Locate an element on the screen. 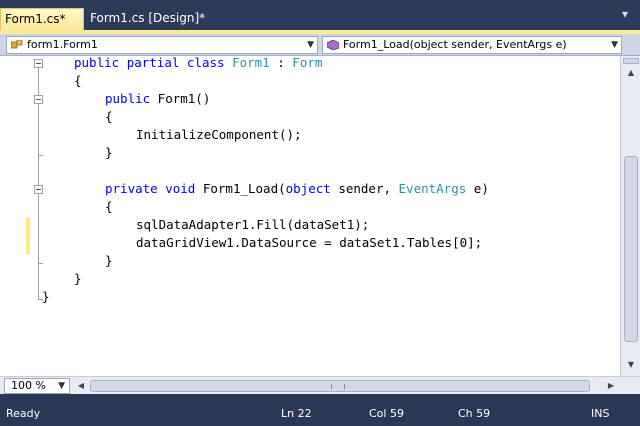 This screenshot has width=640, height=426. code-line: public Form1() is located at coordinates (158, 98).